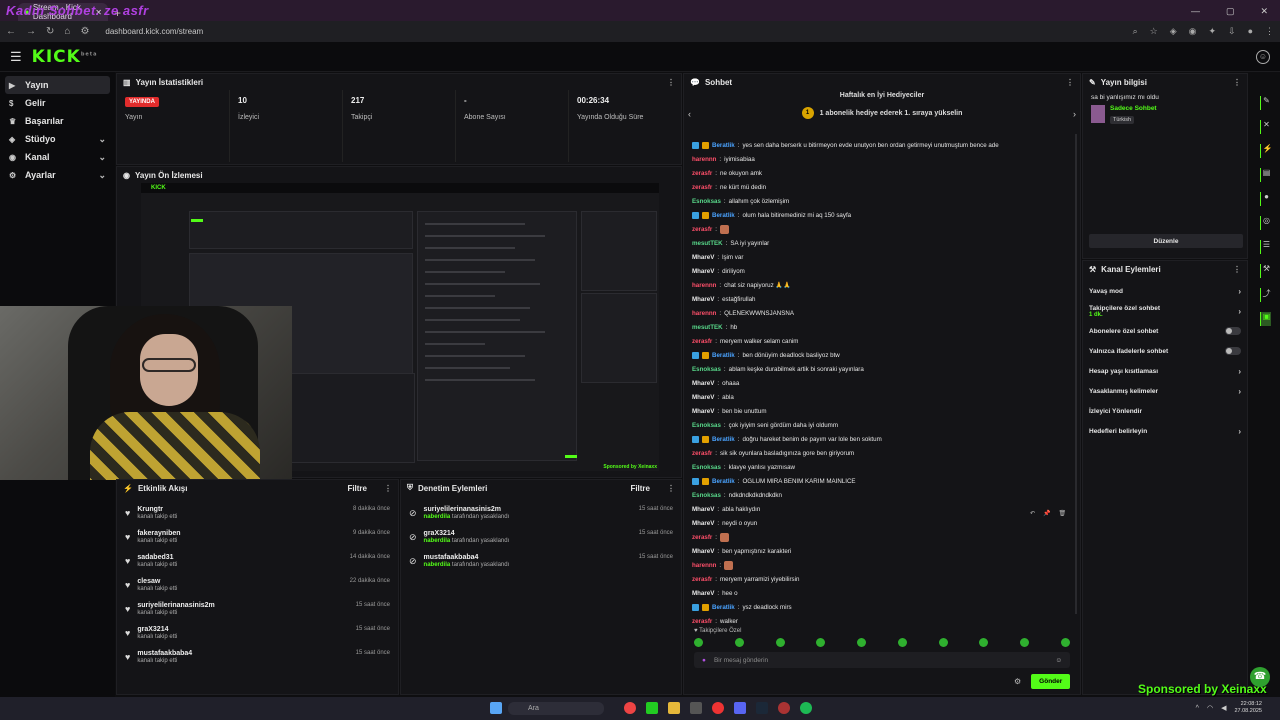 The image size is (1280, 720). What do you see at coordinates (11, 31) in the screenshot?
I see `back-icon: ←` at bounding box center [11, 31].